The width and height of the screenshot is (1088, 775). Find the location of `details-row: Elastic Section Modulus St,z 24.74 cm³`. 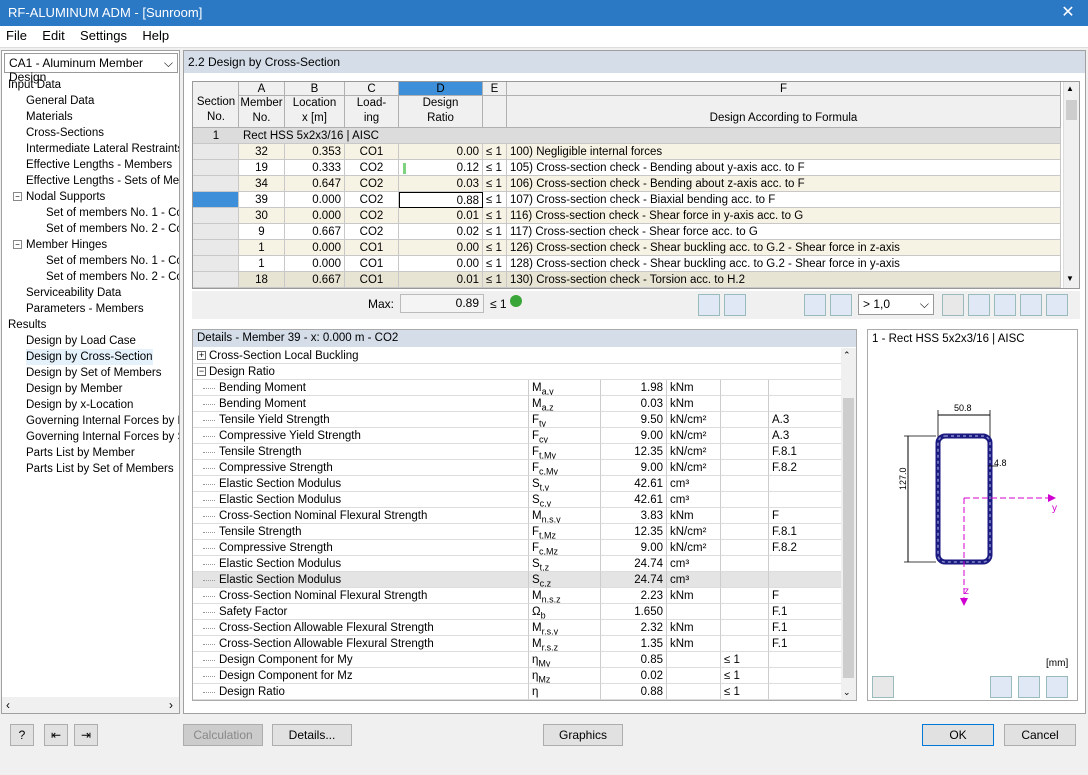

details-row: Elastic Section Modulus St,z 24.74 cm³ is located at coordinates (517, 564).